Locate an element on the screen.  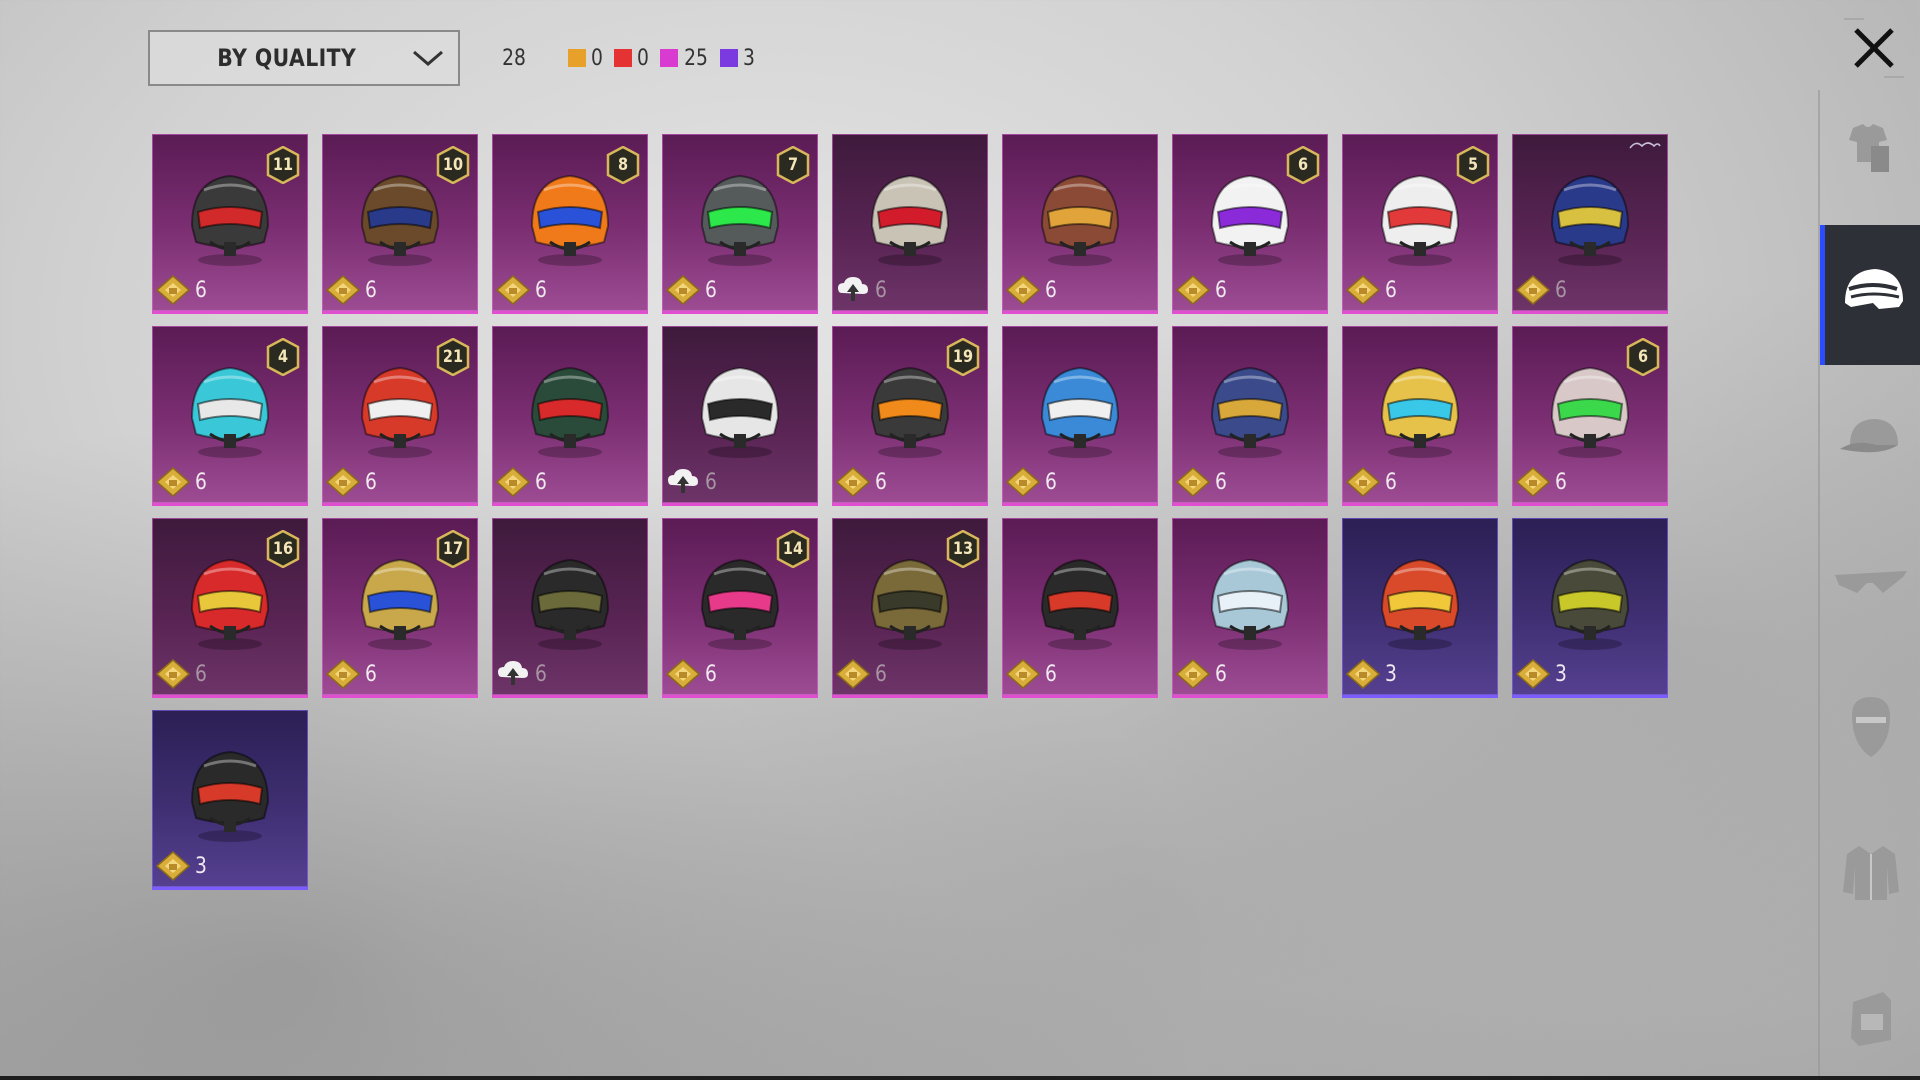
level-badge: 4 is located at coordinates (283, 357).